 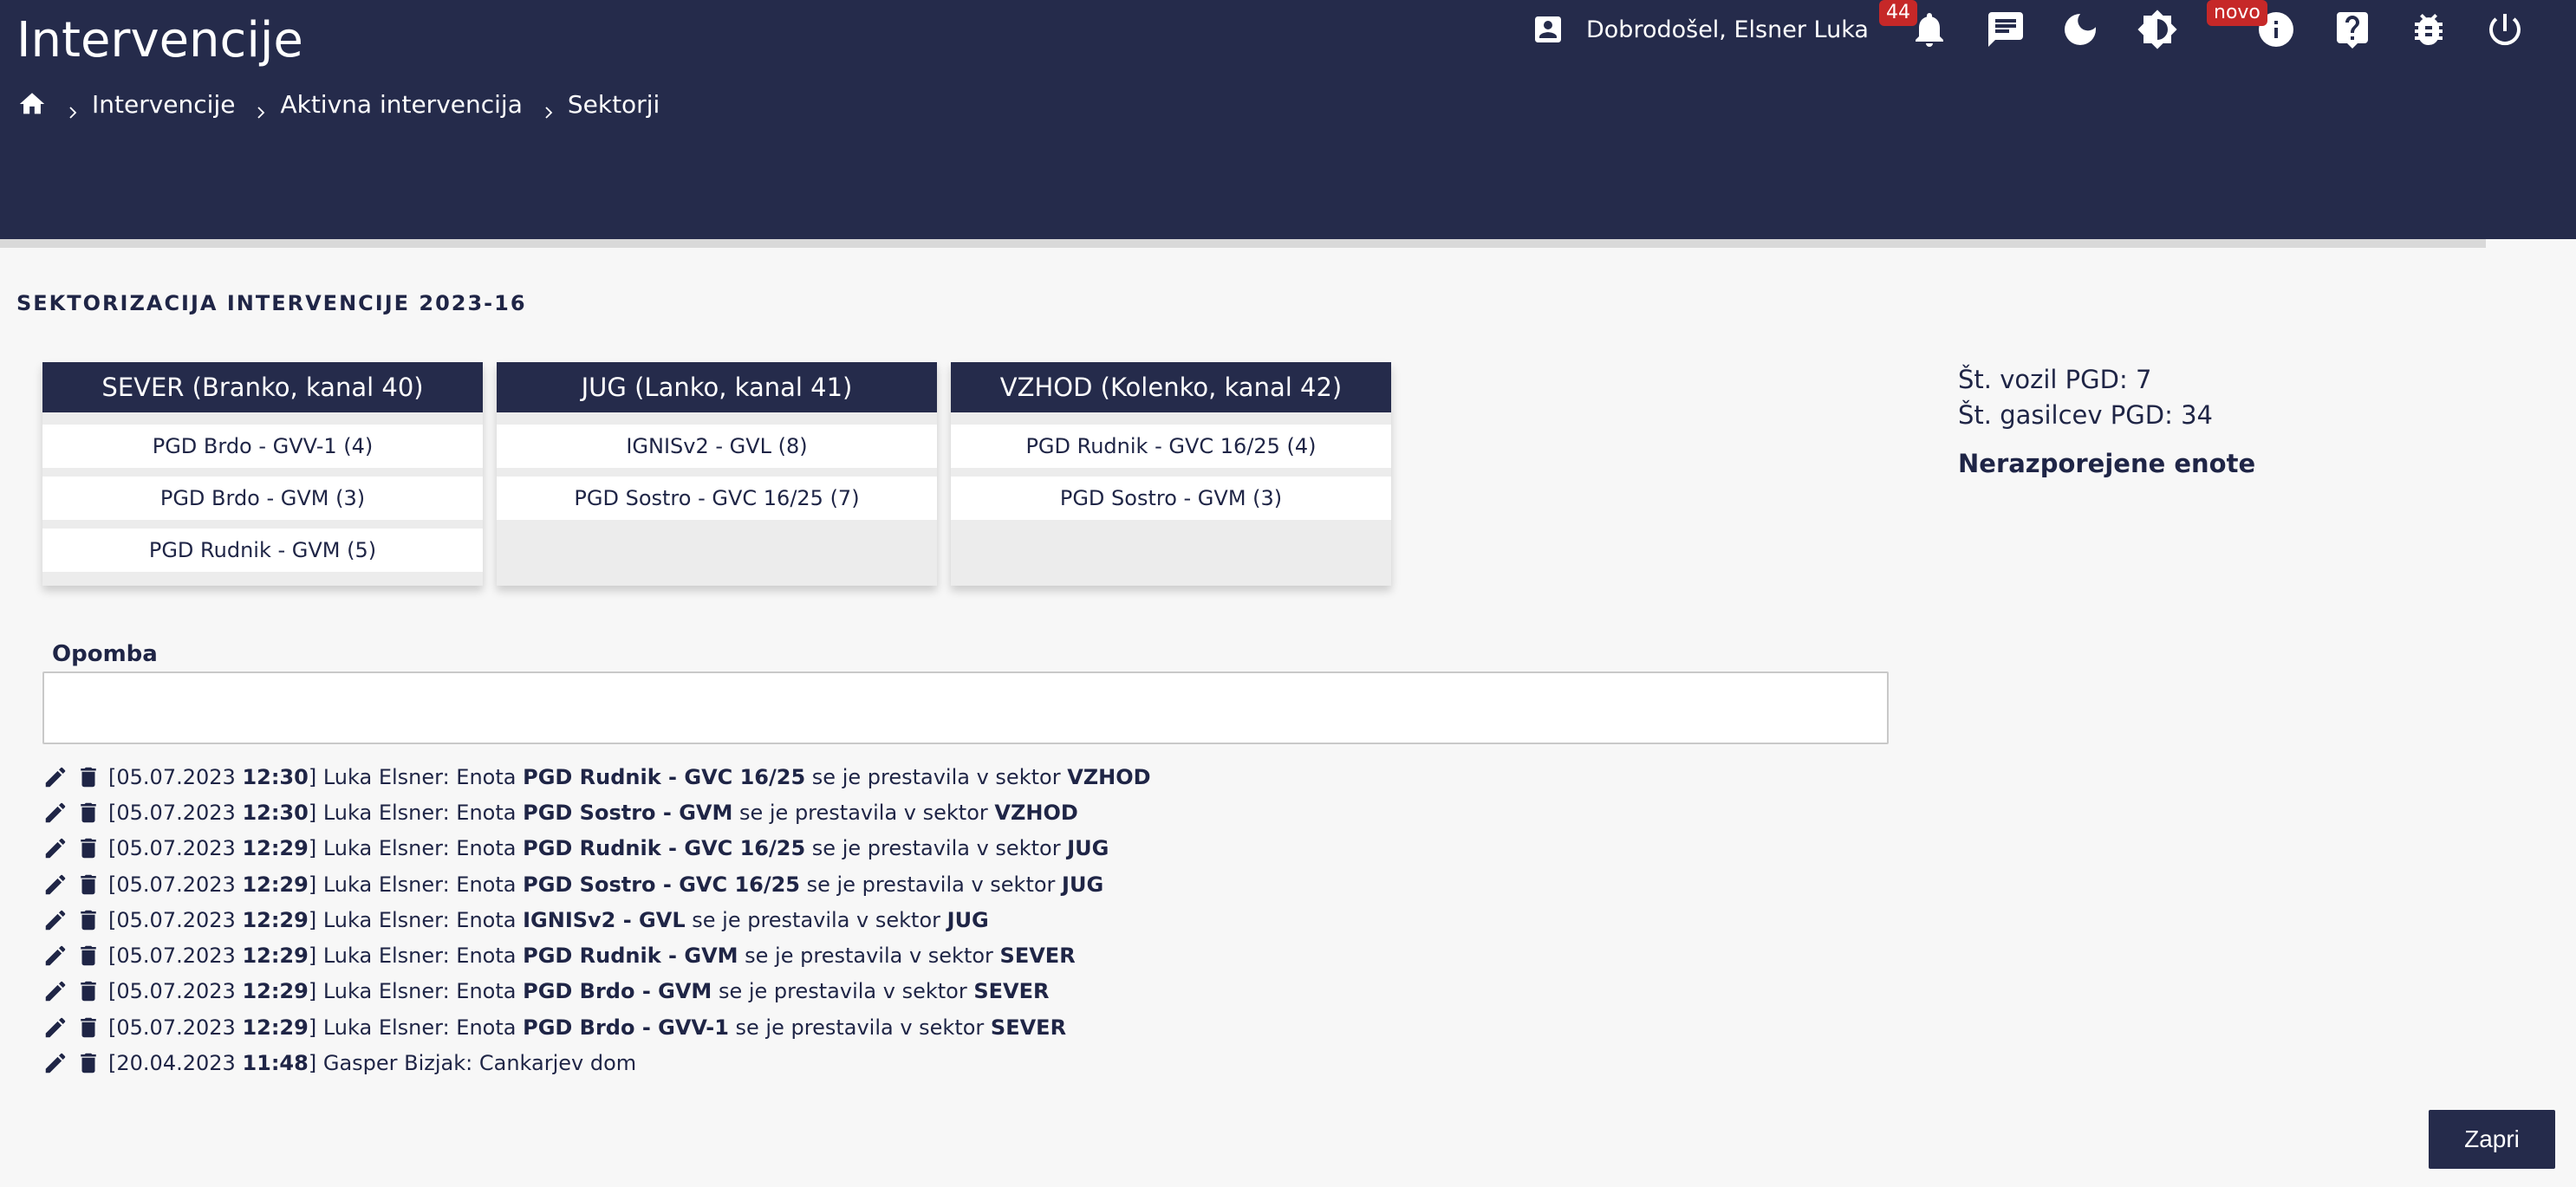 I want to click on log-author: Gasper Bizjak, so click(x=394, y=1063).